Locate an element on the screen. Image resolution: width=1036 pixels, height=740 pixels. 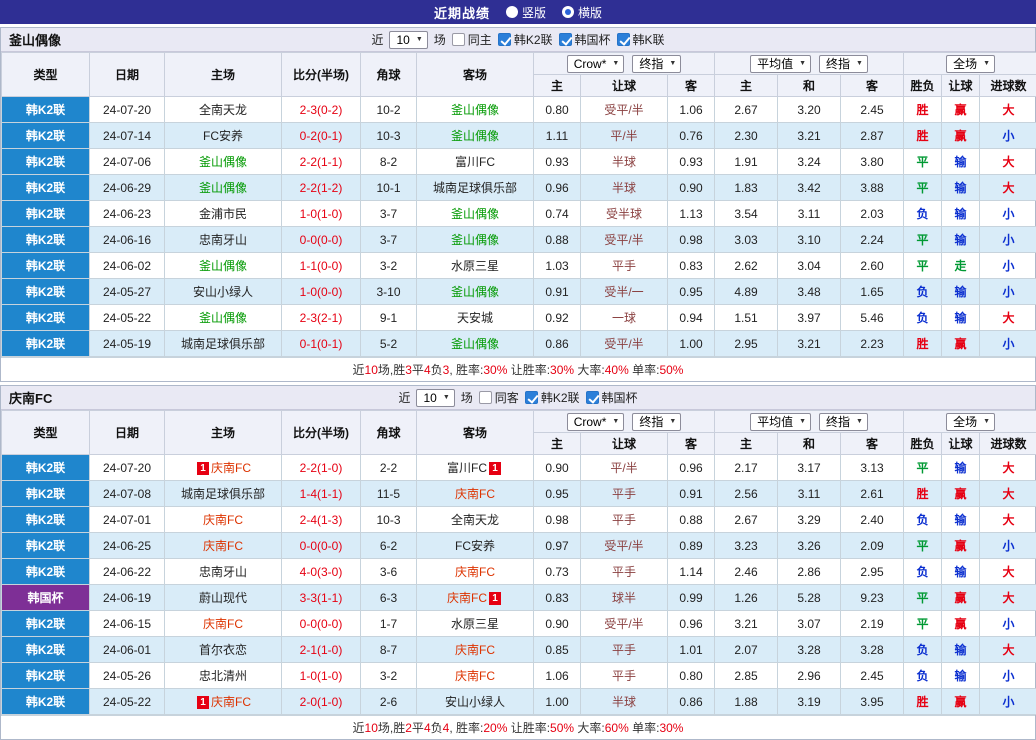
home-team-cell: 忠南牙山 is located at coordinates (223, 240).